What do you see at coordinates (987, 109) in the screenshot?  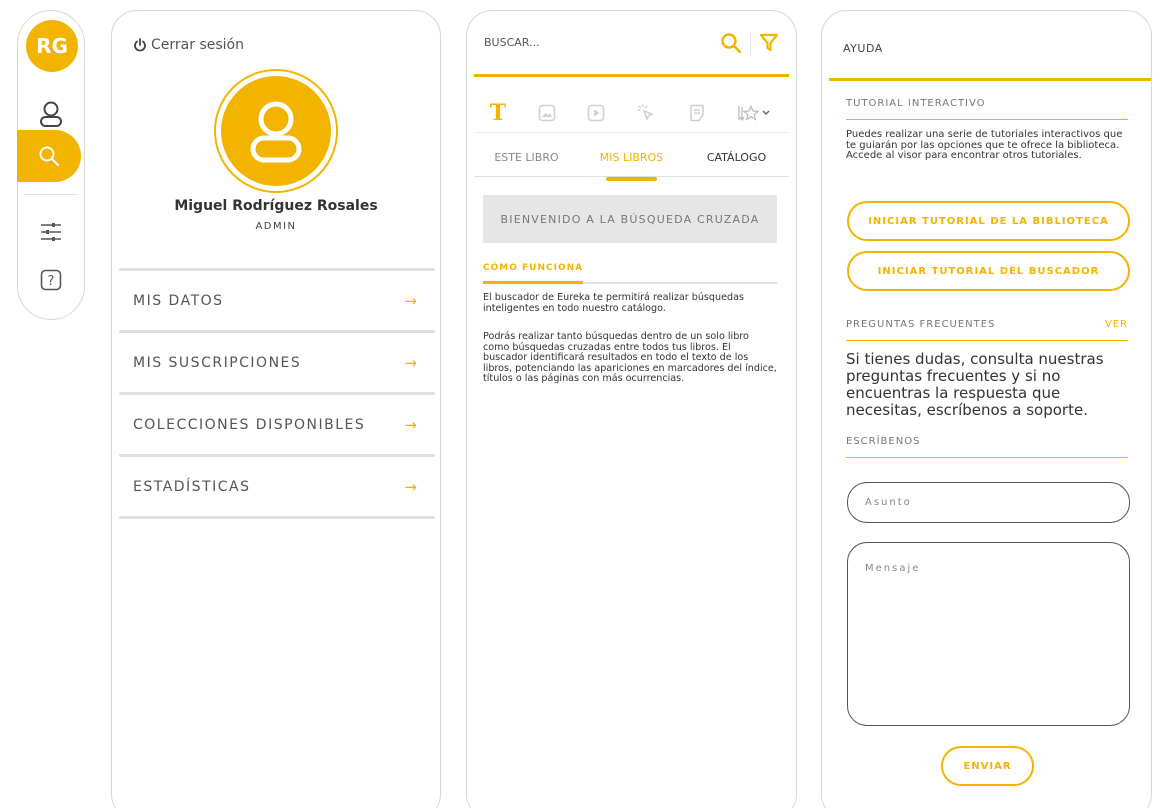 I see `tutorial-section-title: TUTORIAL INTERACTIVO` at bounding box center [987, 109].